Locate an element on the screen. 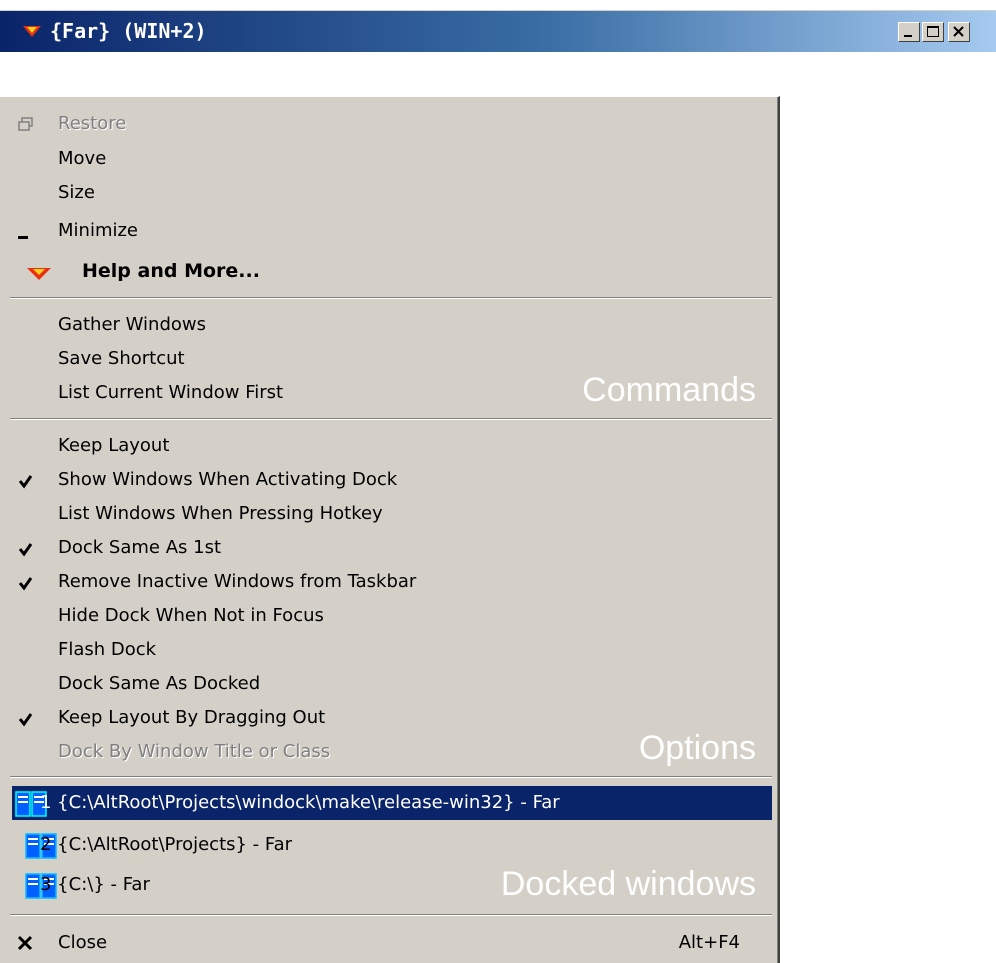 This screenshot has height=963, width=996. minimize-button is located at coordinates (909, 32).